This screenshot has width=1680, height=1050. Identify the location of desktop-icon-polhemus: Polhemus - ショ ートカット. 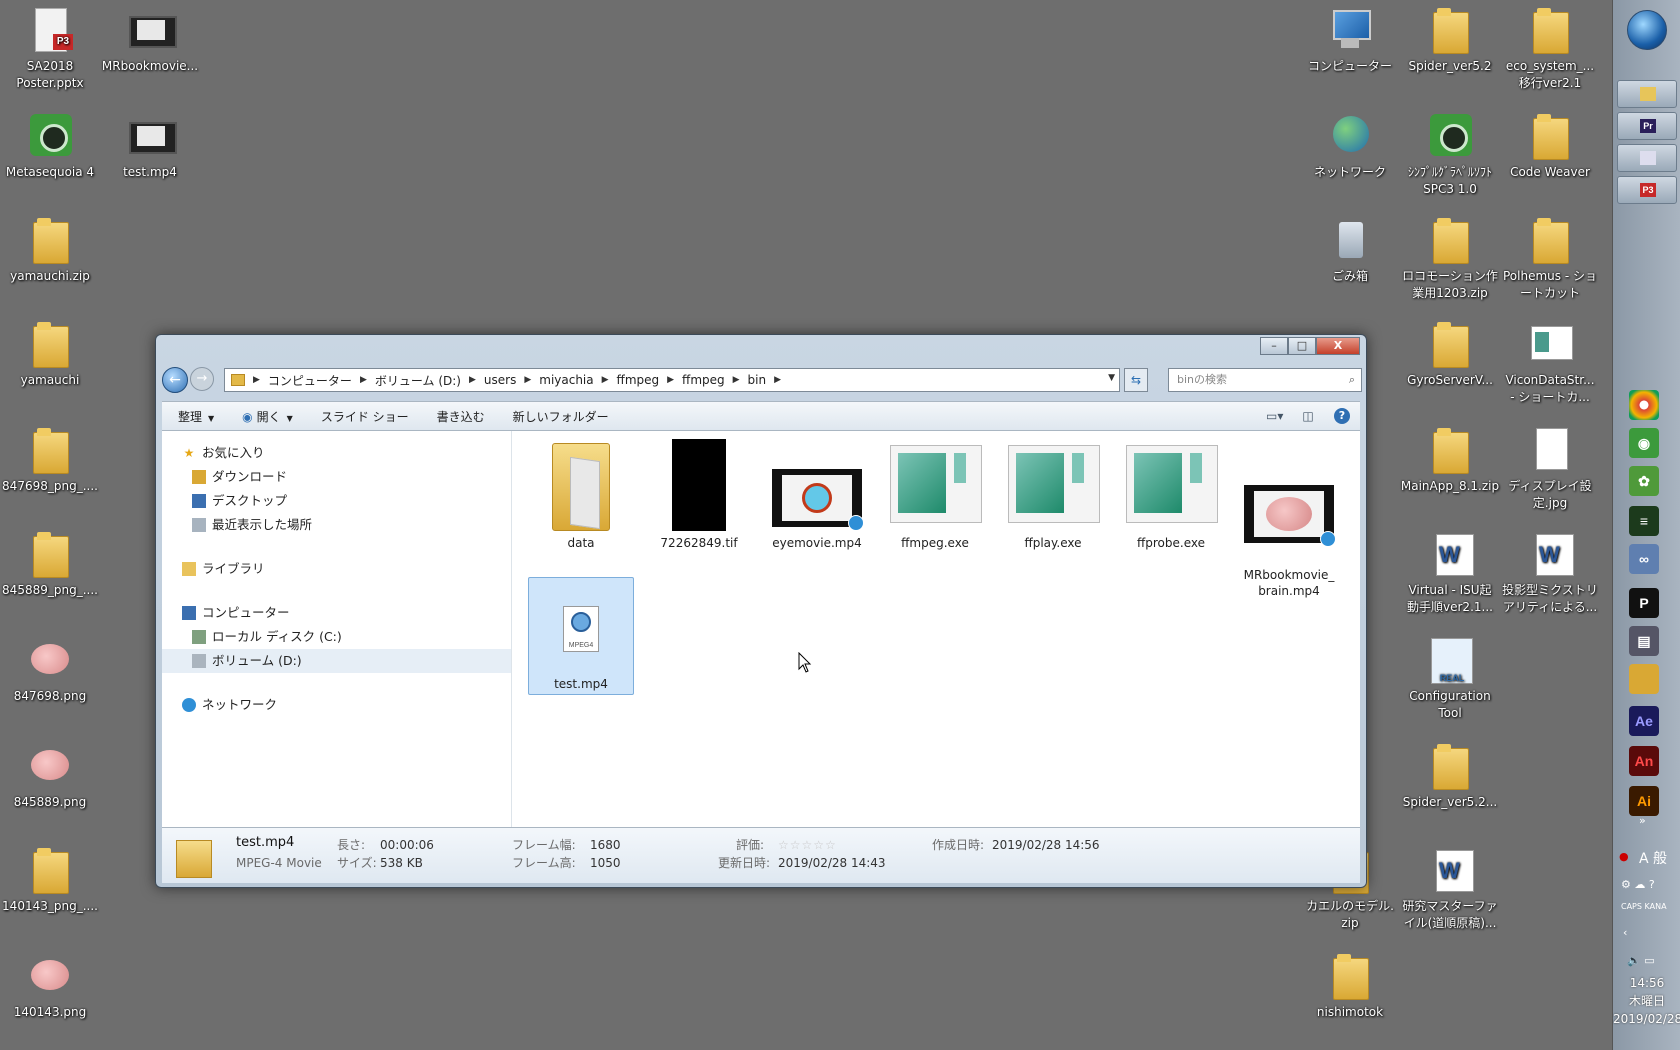
(1550, 259).